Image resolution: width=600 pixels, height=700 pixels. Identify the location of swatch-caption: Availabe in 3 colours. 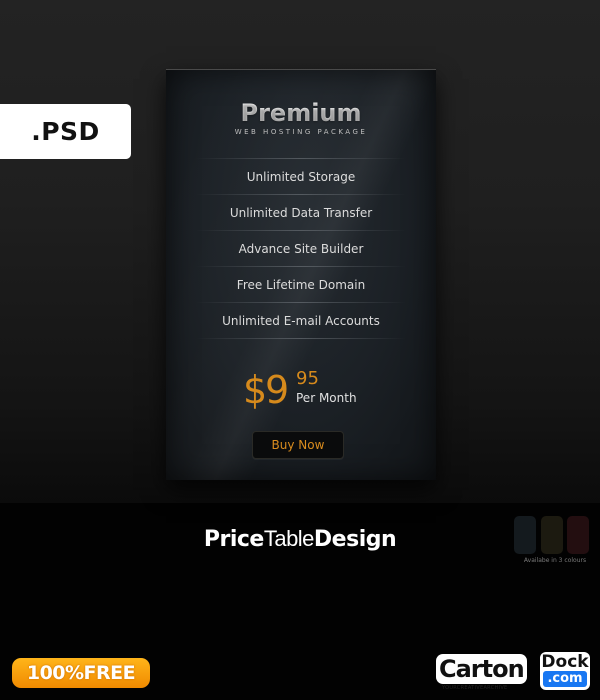
(555, 560).